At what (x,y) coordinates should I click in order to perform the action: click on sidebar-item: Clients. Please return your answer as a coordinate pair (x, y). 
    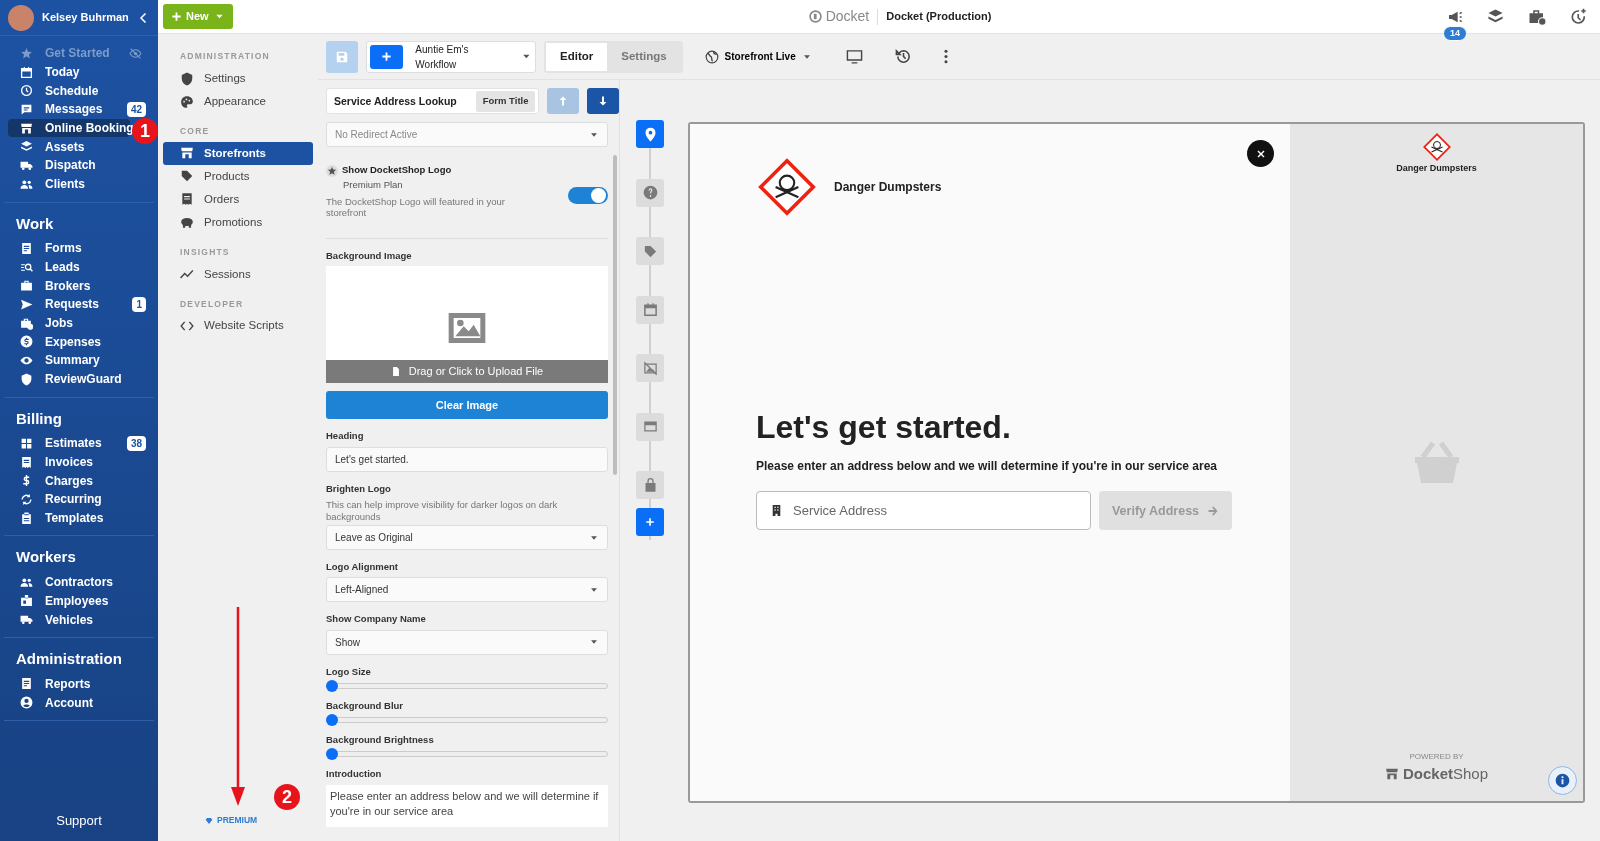
    Looking at the image, I should click on (69, 184).